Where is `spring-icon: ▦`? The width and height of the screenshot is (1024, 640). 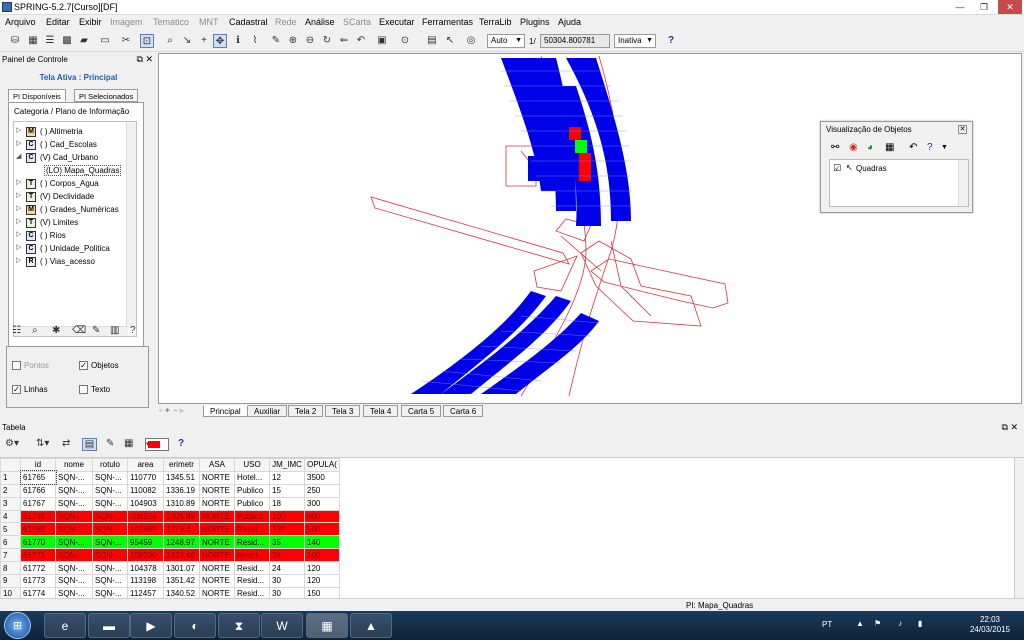 spring-icon: ▦ is located at coordinates (327, 625).